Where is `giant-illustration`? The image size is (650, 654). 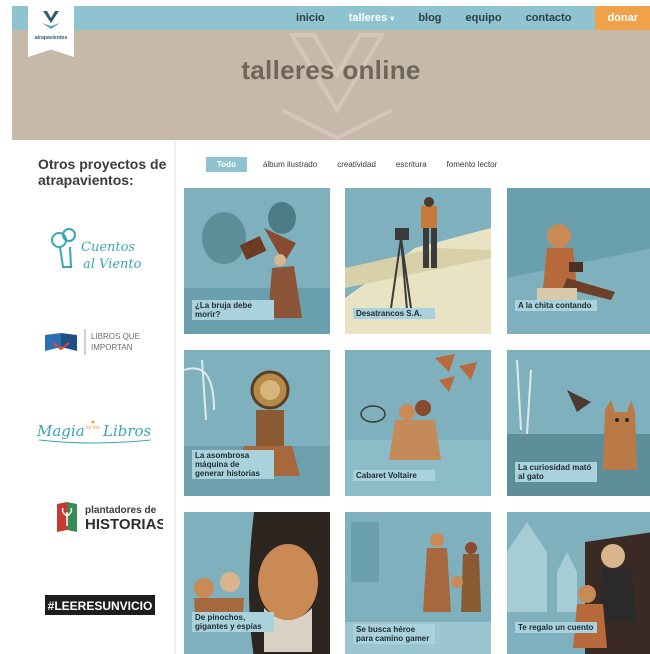
giant-illustration is located at coordinates (257, 583).